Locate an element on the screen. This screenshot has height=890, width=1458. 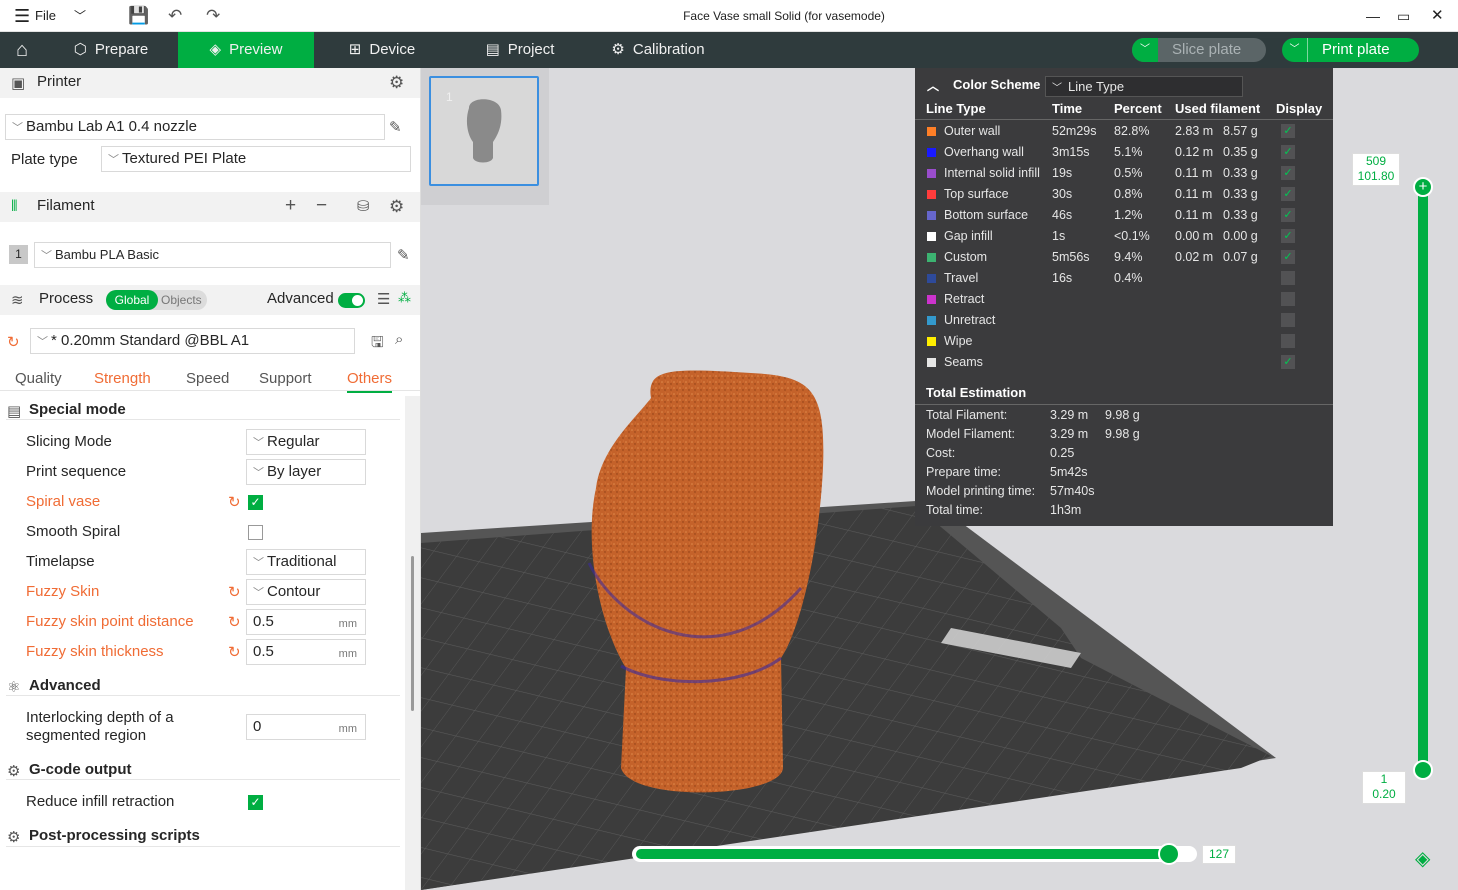
process-icon: ≋ is located at coordinates (17, 300).